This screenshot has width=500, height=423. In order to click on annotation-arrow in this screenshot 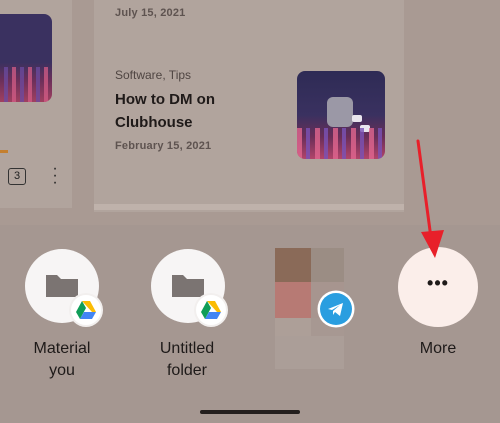, I will do `click(430, 198)`.